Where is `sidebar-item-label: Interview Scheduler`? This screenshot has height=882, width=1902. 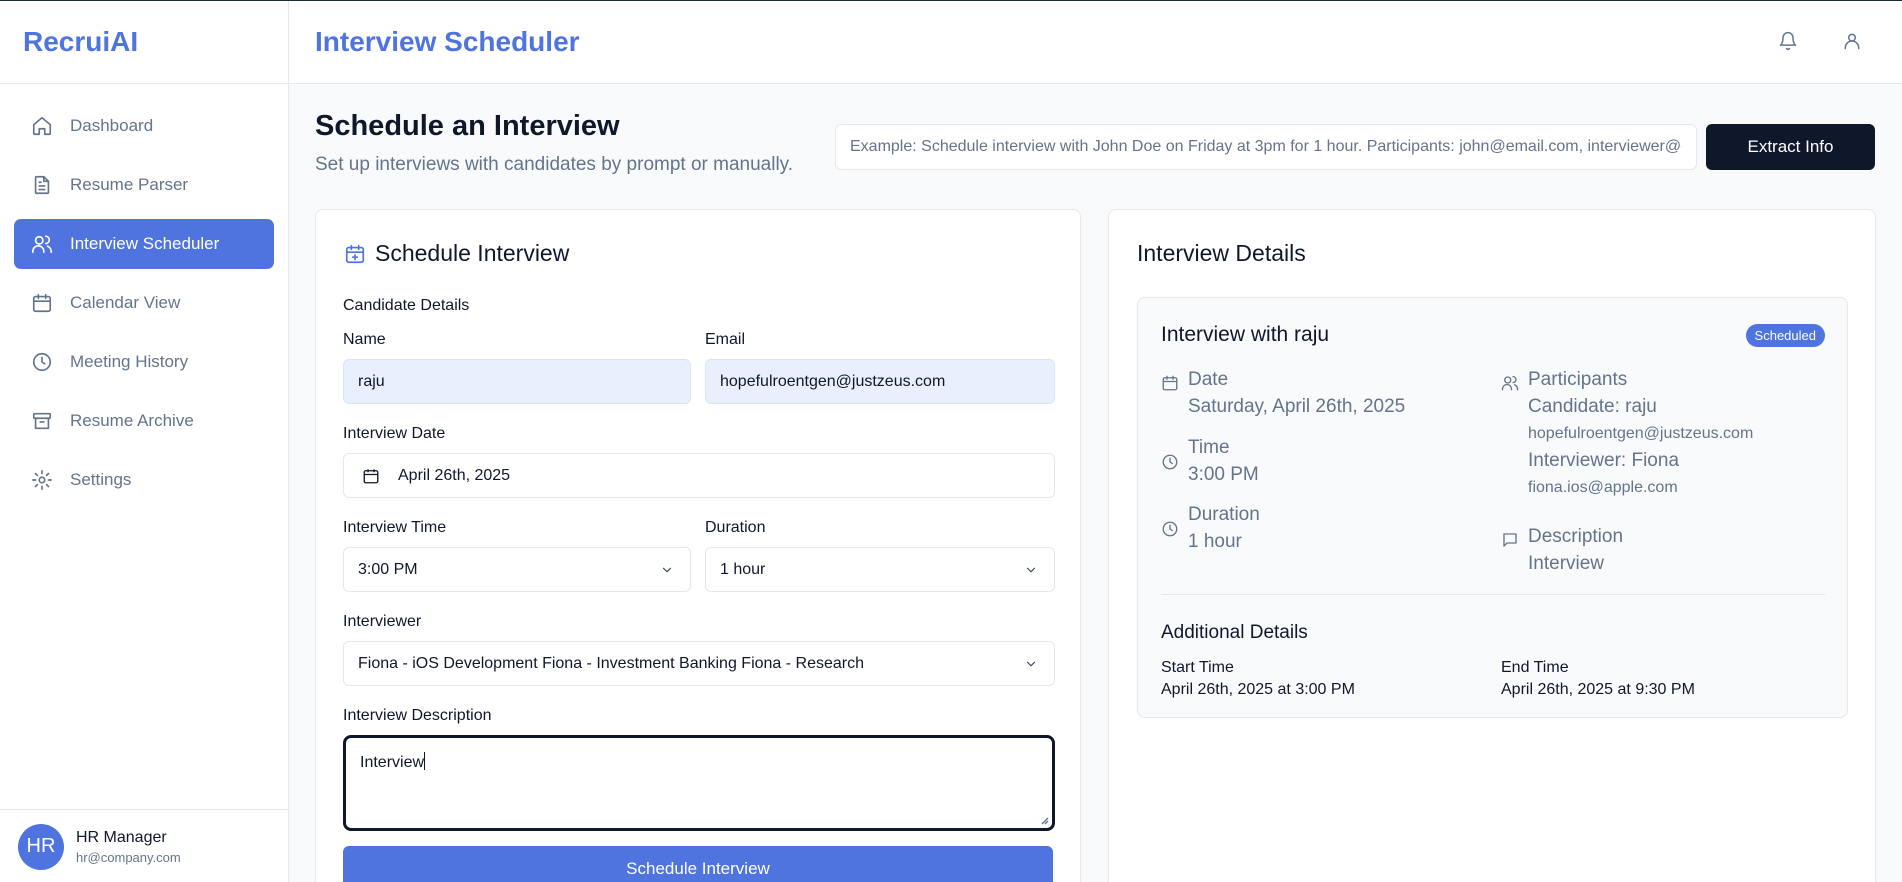
sidebar-item-label: Interview Scheduler is located at coordinates (145, 243).